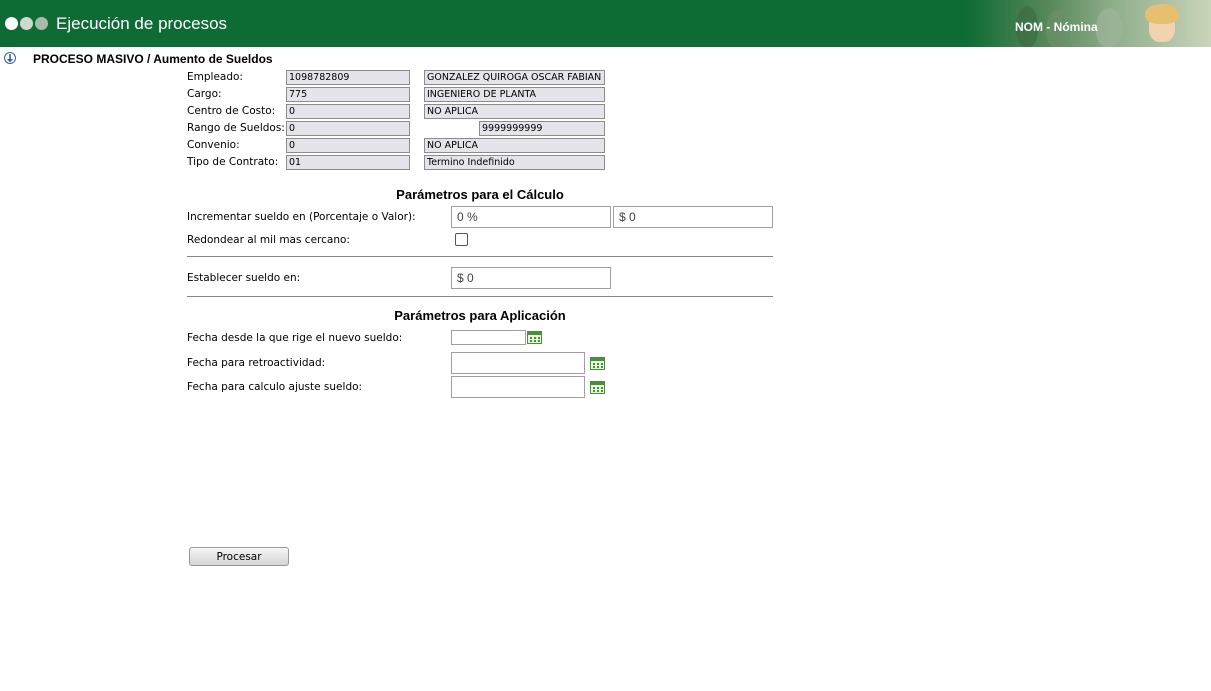 The height and width of the screenshot is (691, 1211). Describe the element at coordinates (348, 162) in the screenshot. I see `tipo-contrato-code-field: 01` at that location.